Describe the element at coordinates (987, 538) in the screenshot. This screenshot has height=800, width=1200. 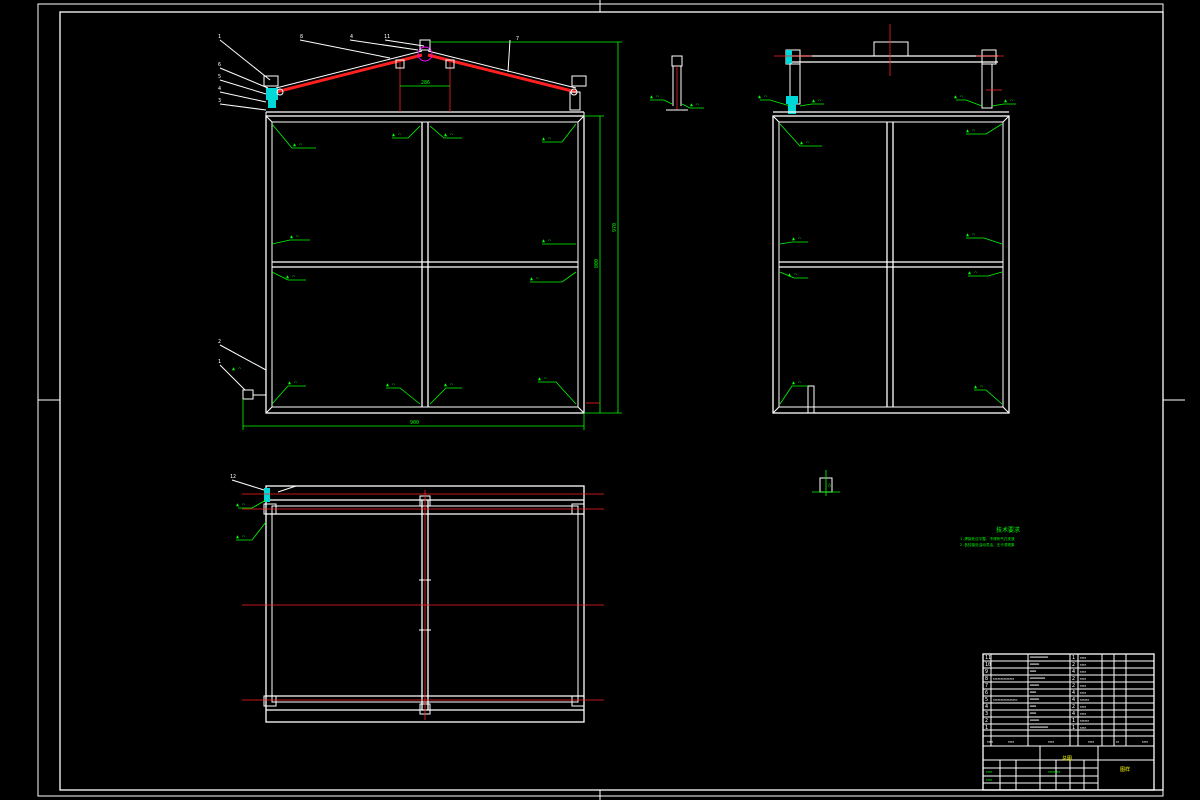
I see `notes-line-1: 1.焊接处应平整，不得有气孔夹渣` at that location.